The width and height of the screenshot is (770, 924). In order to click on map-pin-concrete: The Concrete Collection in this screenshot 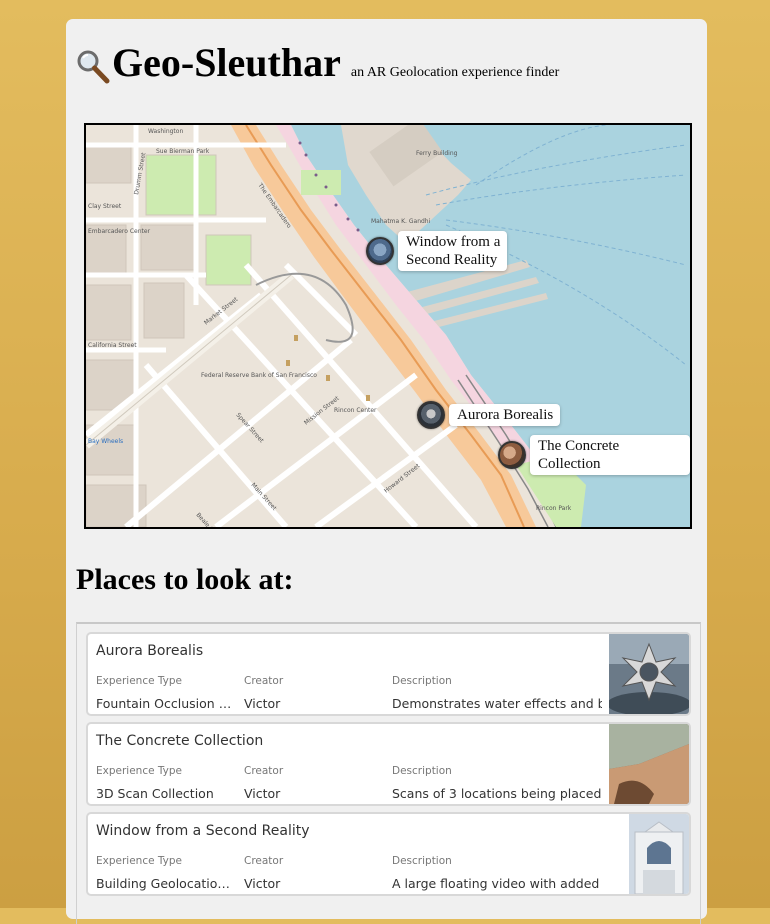, I will do `click(594, 455)`.